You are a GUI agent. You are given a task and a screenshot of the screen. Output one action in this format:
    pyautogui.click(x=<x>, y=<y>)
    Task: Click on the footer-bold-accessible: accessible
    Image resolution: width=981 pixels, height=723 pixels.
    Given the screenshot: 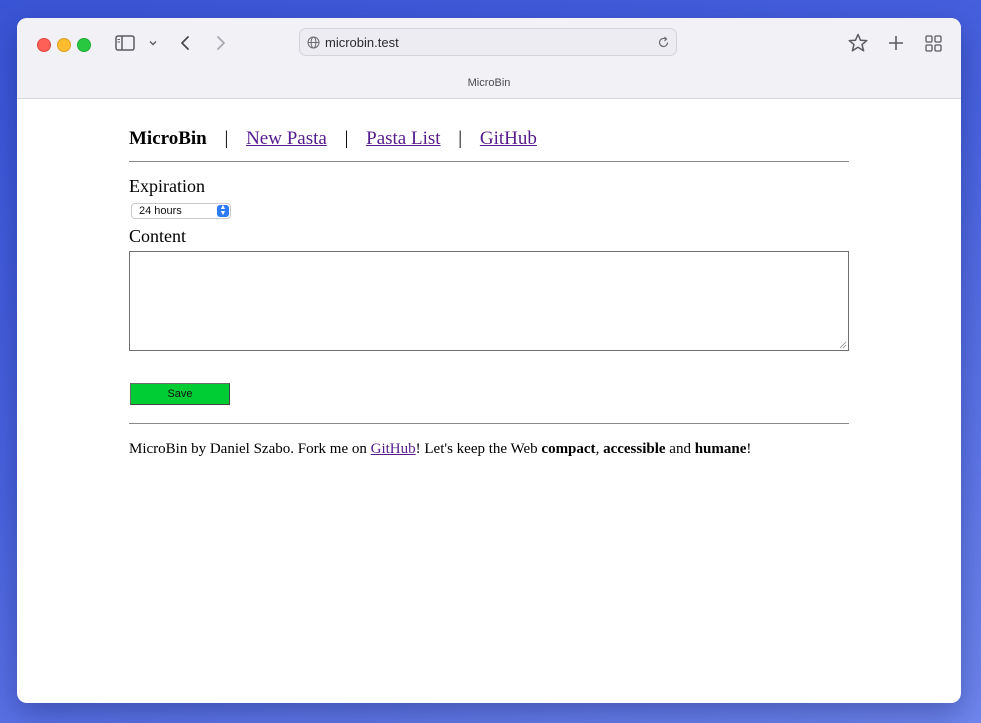 What is the action you would take?
    pyautogui.click(x=634, y=449)
    